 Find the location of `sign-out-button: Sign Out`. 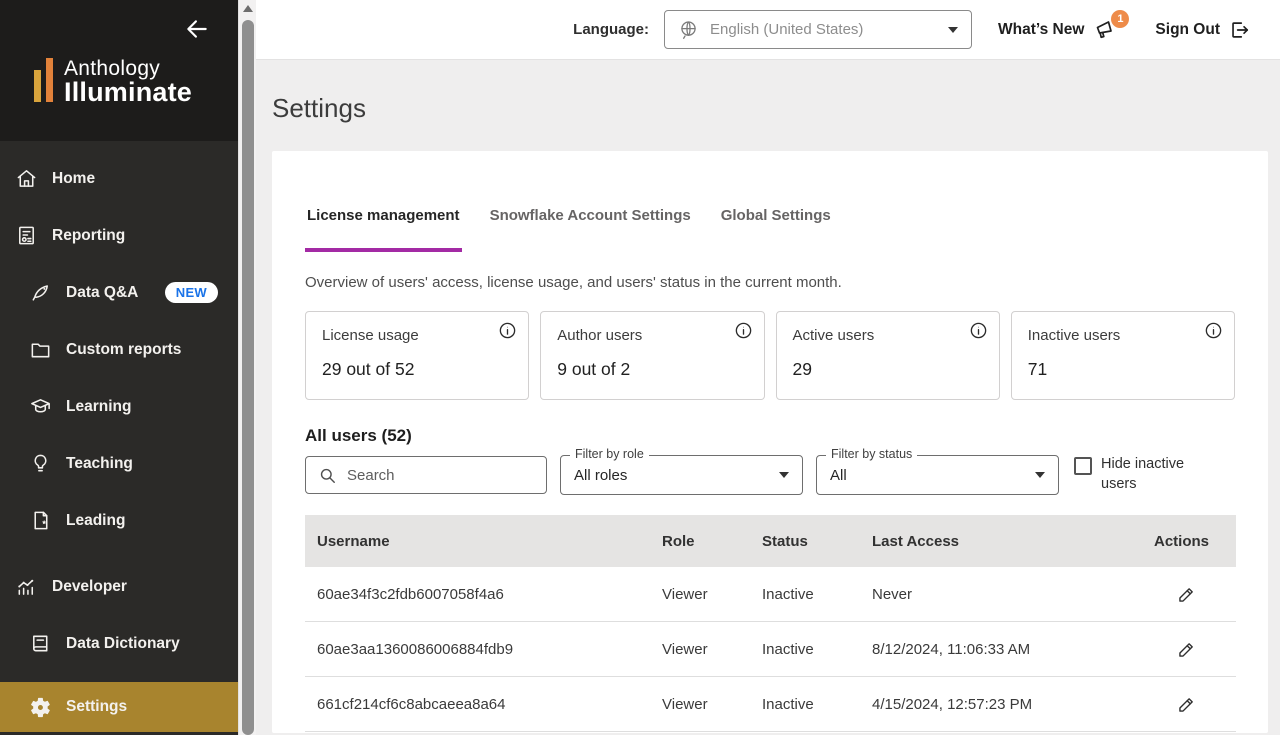

sign-out-button: Sign Out is located at coordinates (1202, 30).